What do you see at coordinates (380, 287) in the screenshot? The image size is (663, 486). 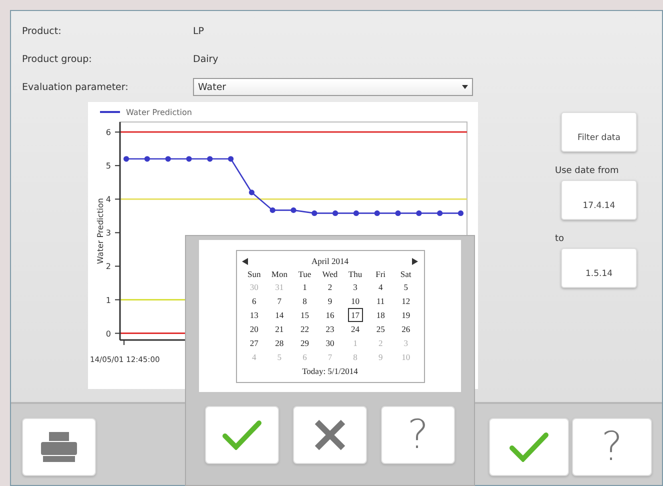 I see `calendar-day: 4` at bounding box center [380, 287].